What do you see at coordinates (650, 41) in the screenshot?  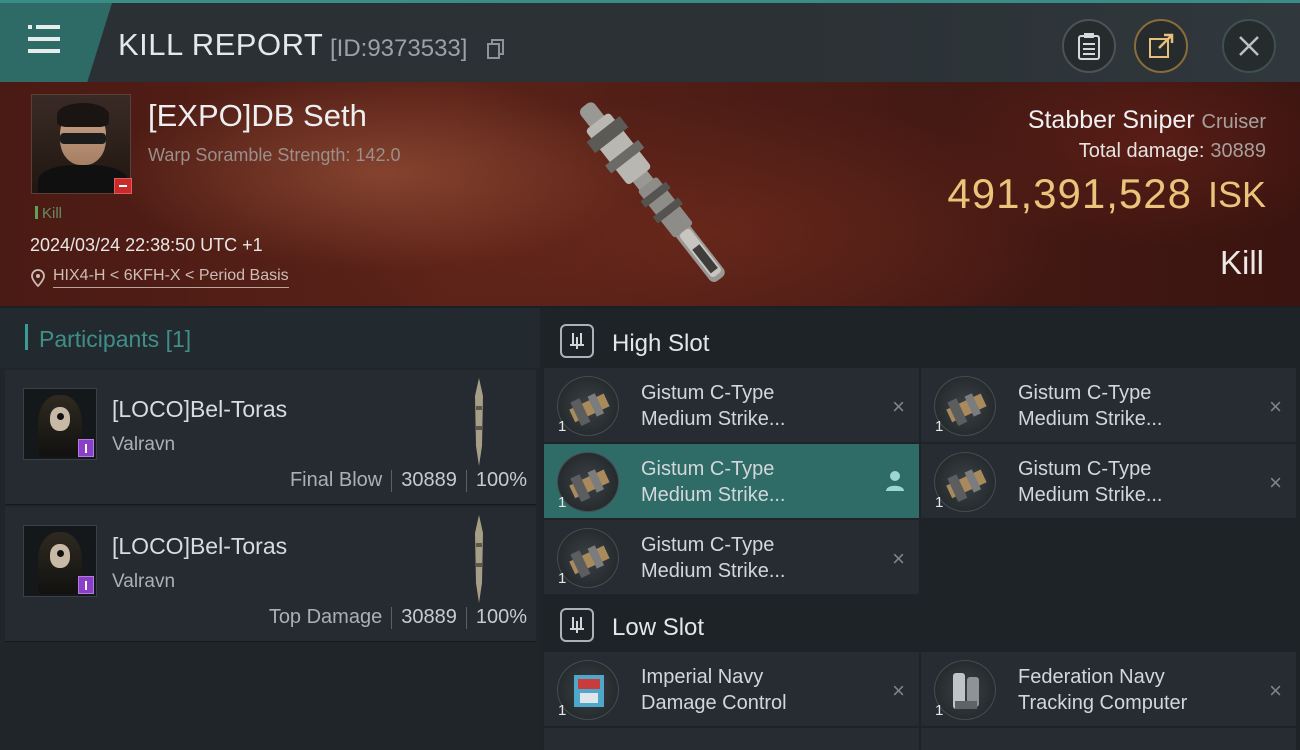 I see `title-bar: KILL REPORT [ID:9373533]` at bounding box center [650, 41].